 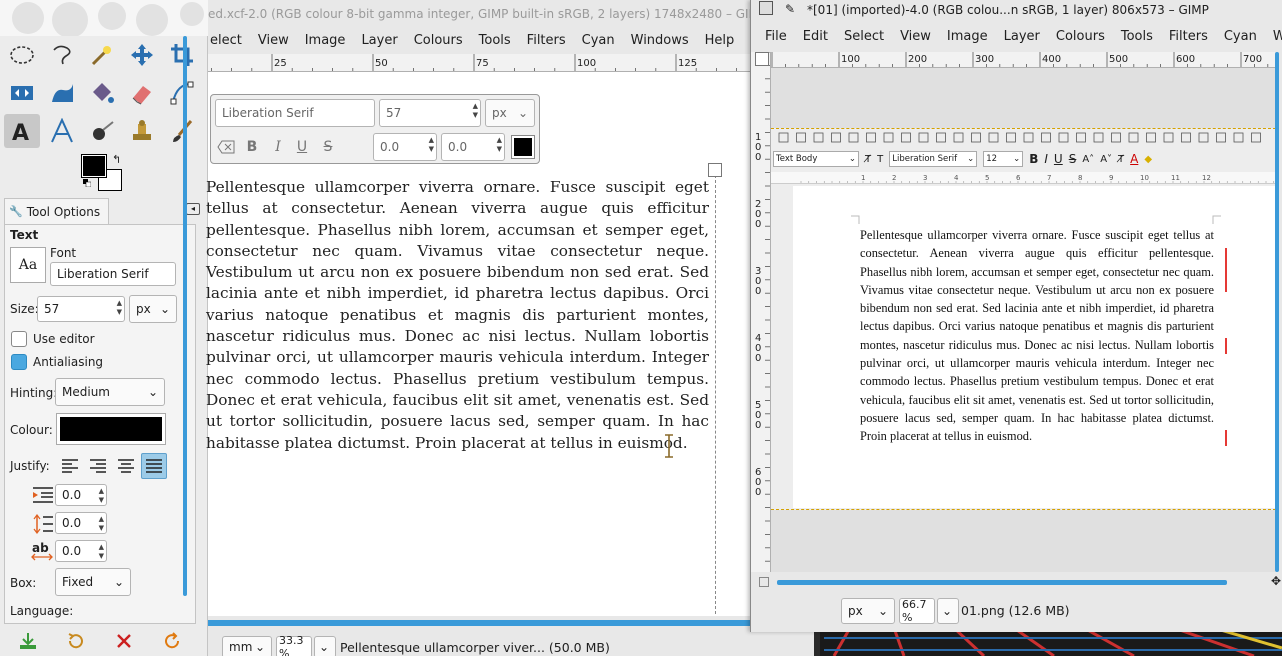 I want to click on menu-windows: Windows, so click(x=660, y=40).